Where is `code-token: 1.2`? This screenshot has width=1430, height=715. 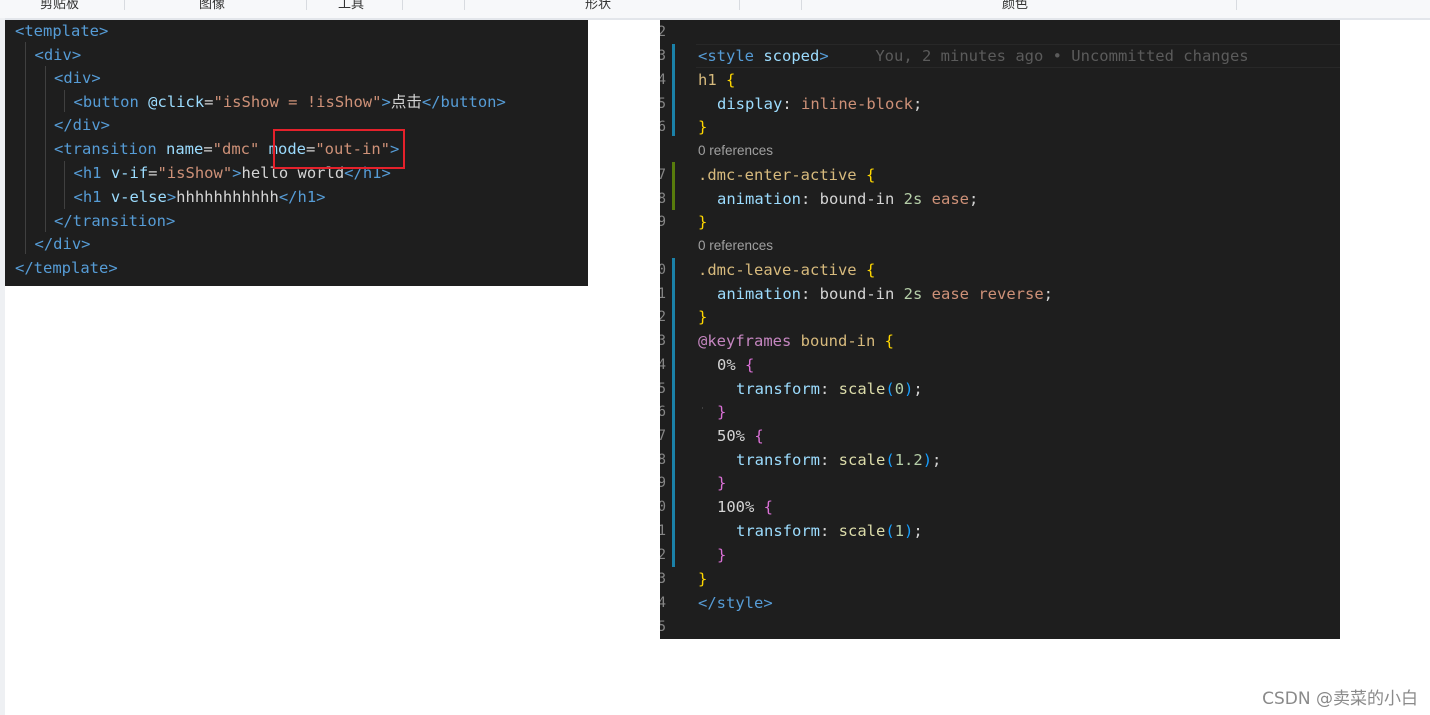 code-token: 1.2 is located at coordinates (908, 460).